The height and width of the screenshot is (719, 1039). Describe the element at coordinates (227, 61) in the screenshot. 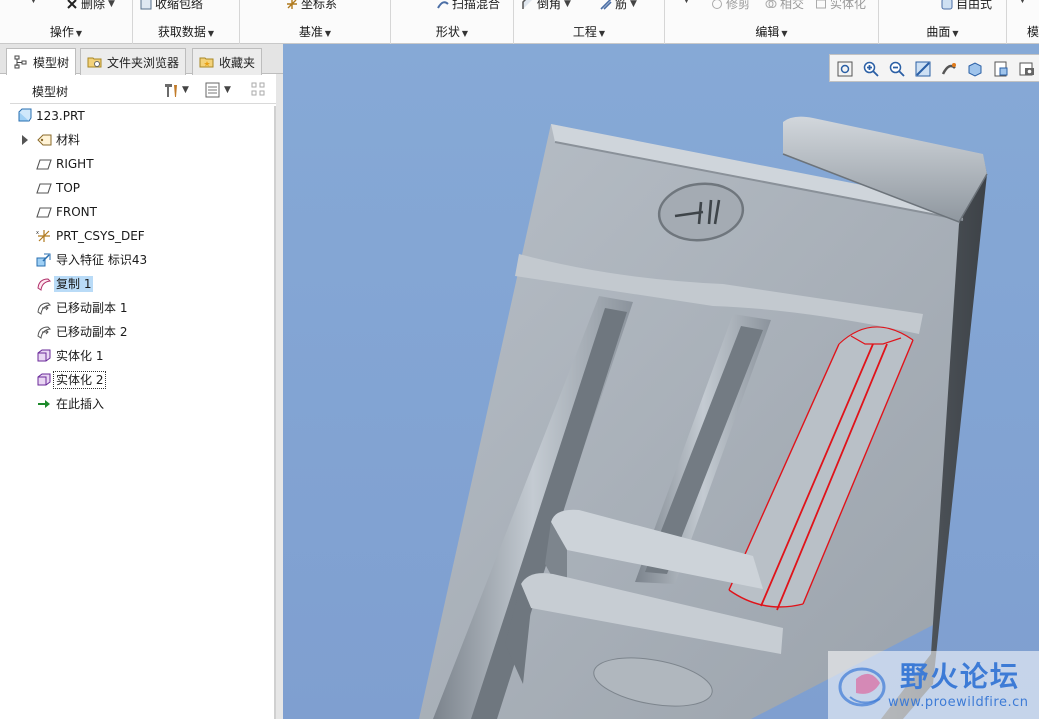

I see `tab-favorites: 收藏夹` at that location.